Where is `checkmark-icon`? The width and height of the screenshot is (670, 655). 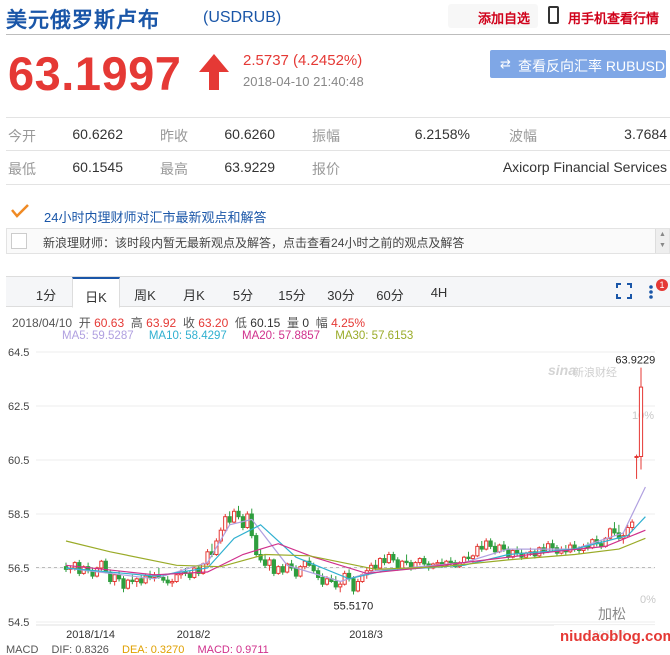
checkmark-icon is located at coordinates (20, 211).